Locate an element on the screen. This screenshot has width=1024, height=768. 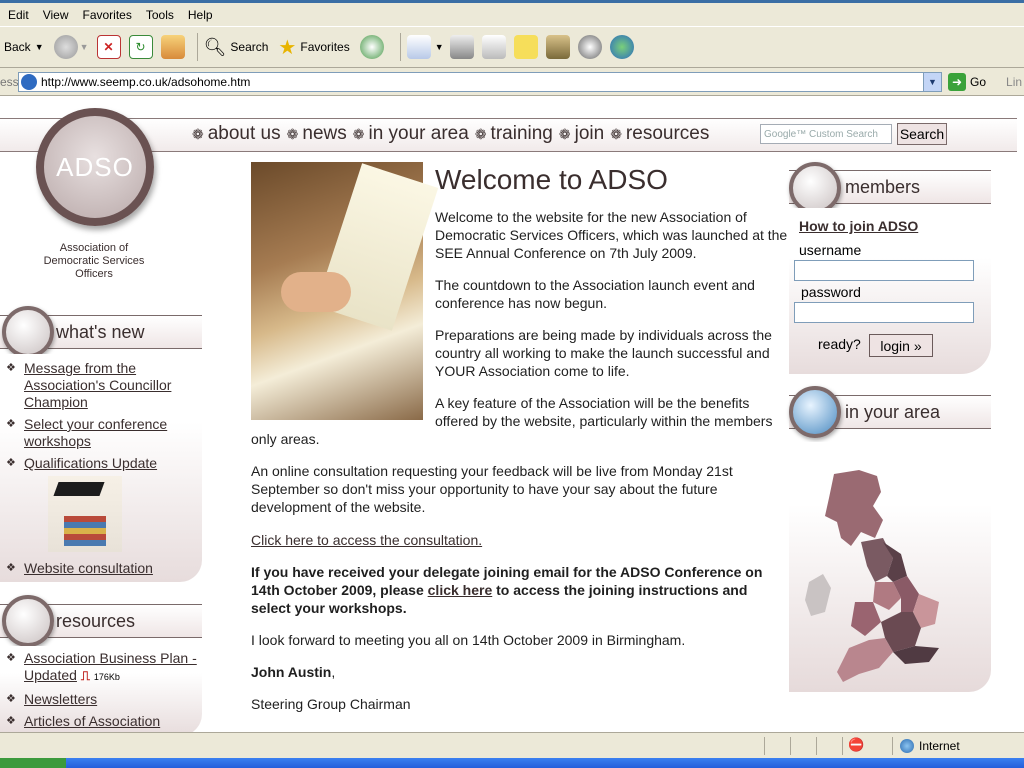
note-icon is located at coordinates (525, 47).